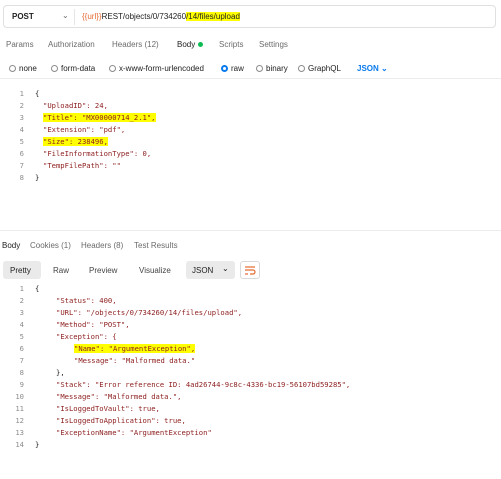 This screenshot has height=479, width=501. Describe the element at coordinates (73, 68) in the screenshot. I see `radio-form-data: form-data` at that location.